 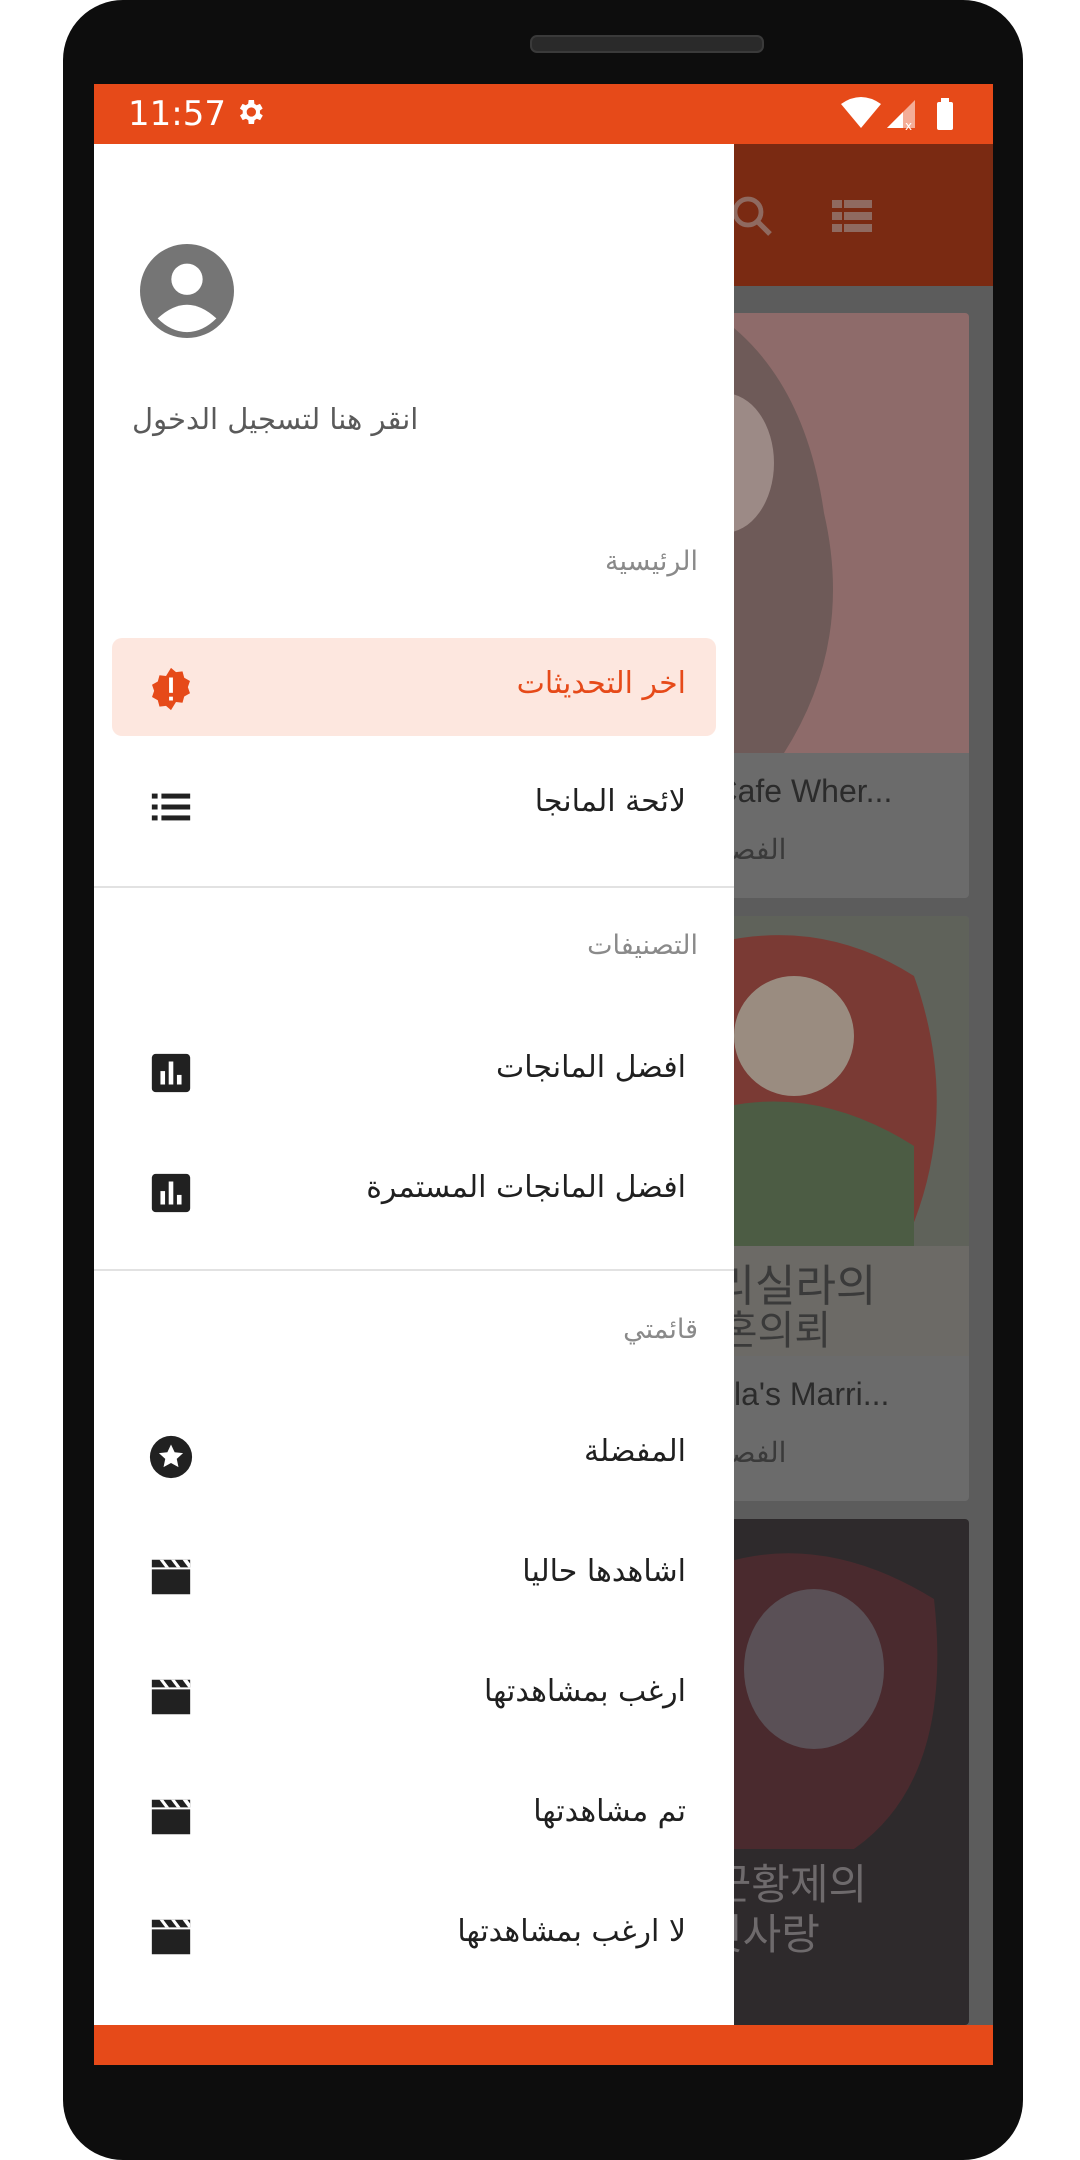 I want to click on section-title-my-list: قائمتي, so click(x=660, y=1329).